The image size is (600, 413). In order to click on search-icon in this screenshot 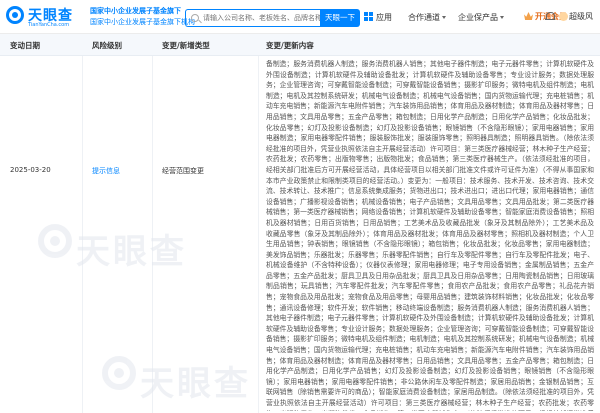, I will do `click(195, 18)`.